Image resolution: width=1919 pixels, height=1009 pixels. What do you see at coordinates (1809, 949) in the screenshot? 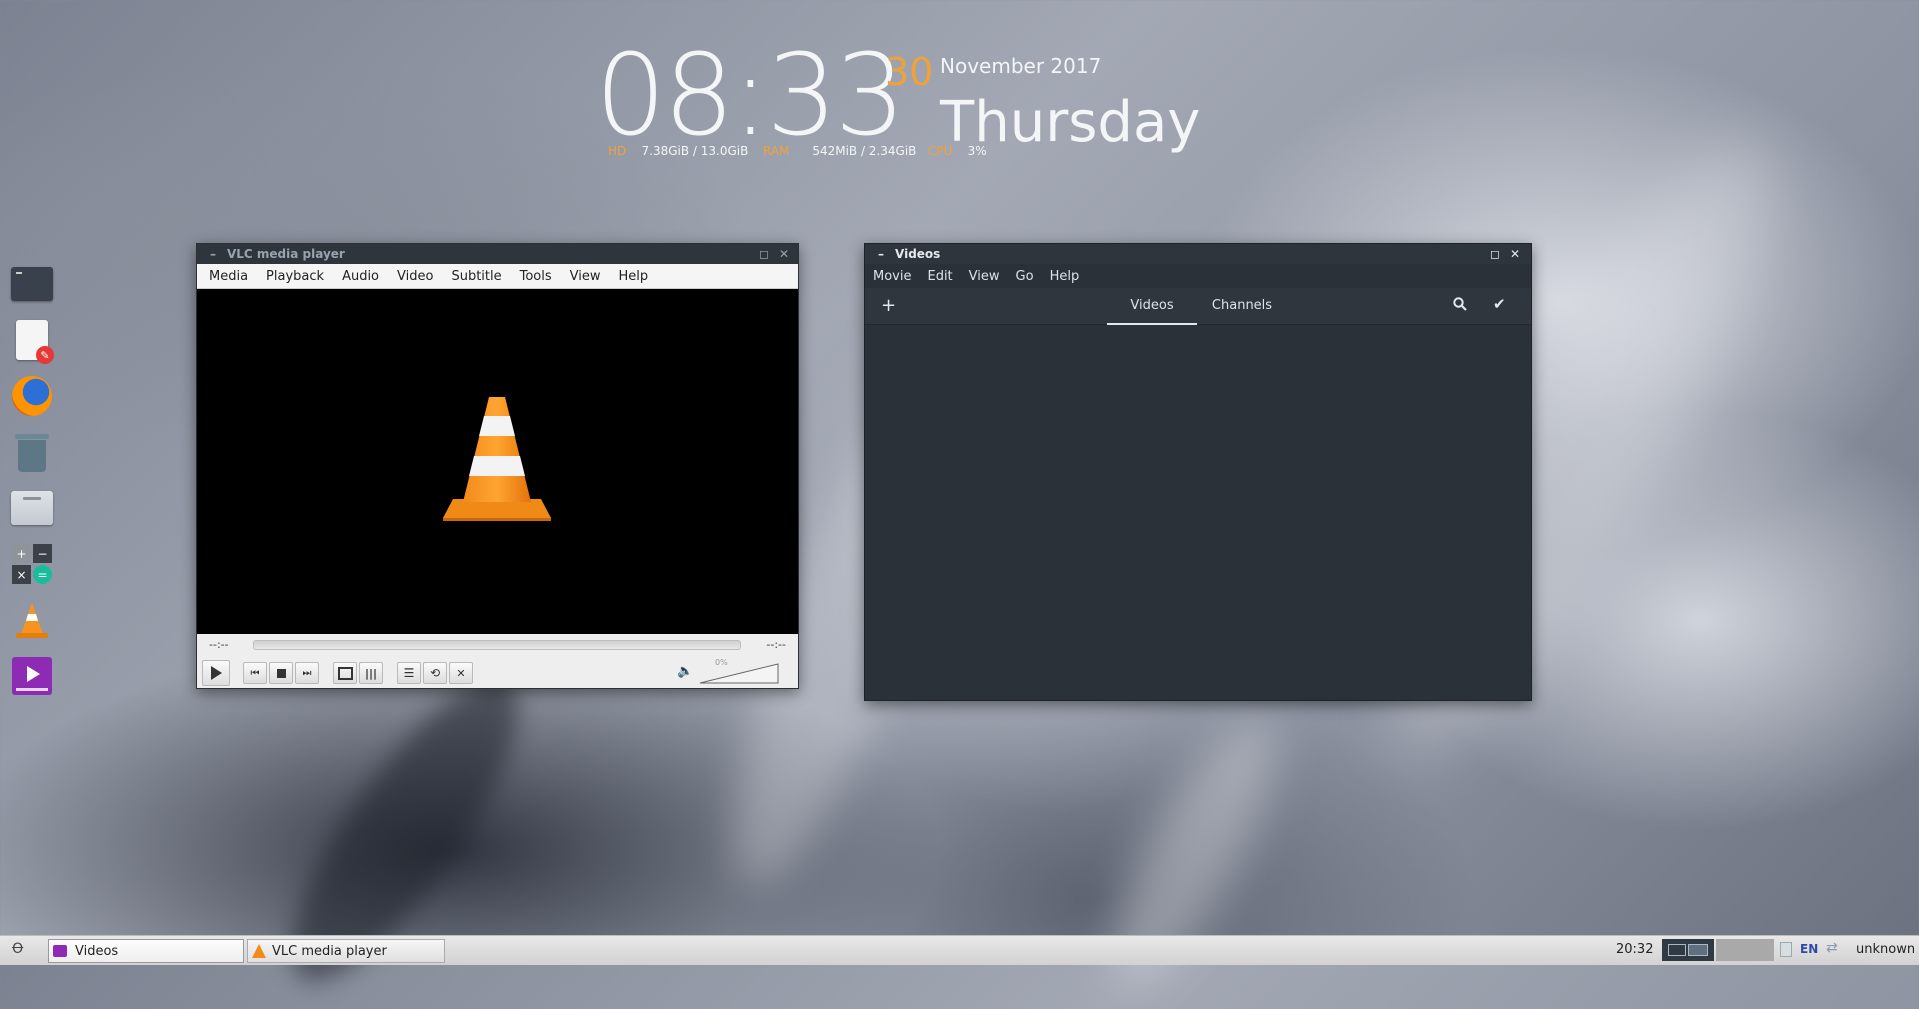
I see `keyboard-layout: EN` at bounding box center [1809, 949].